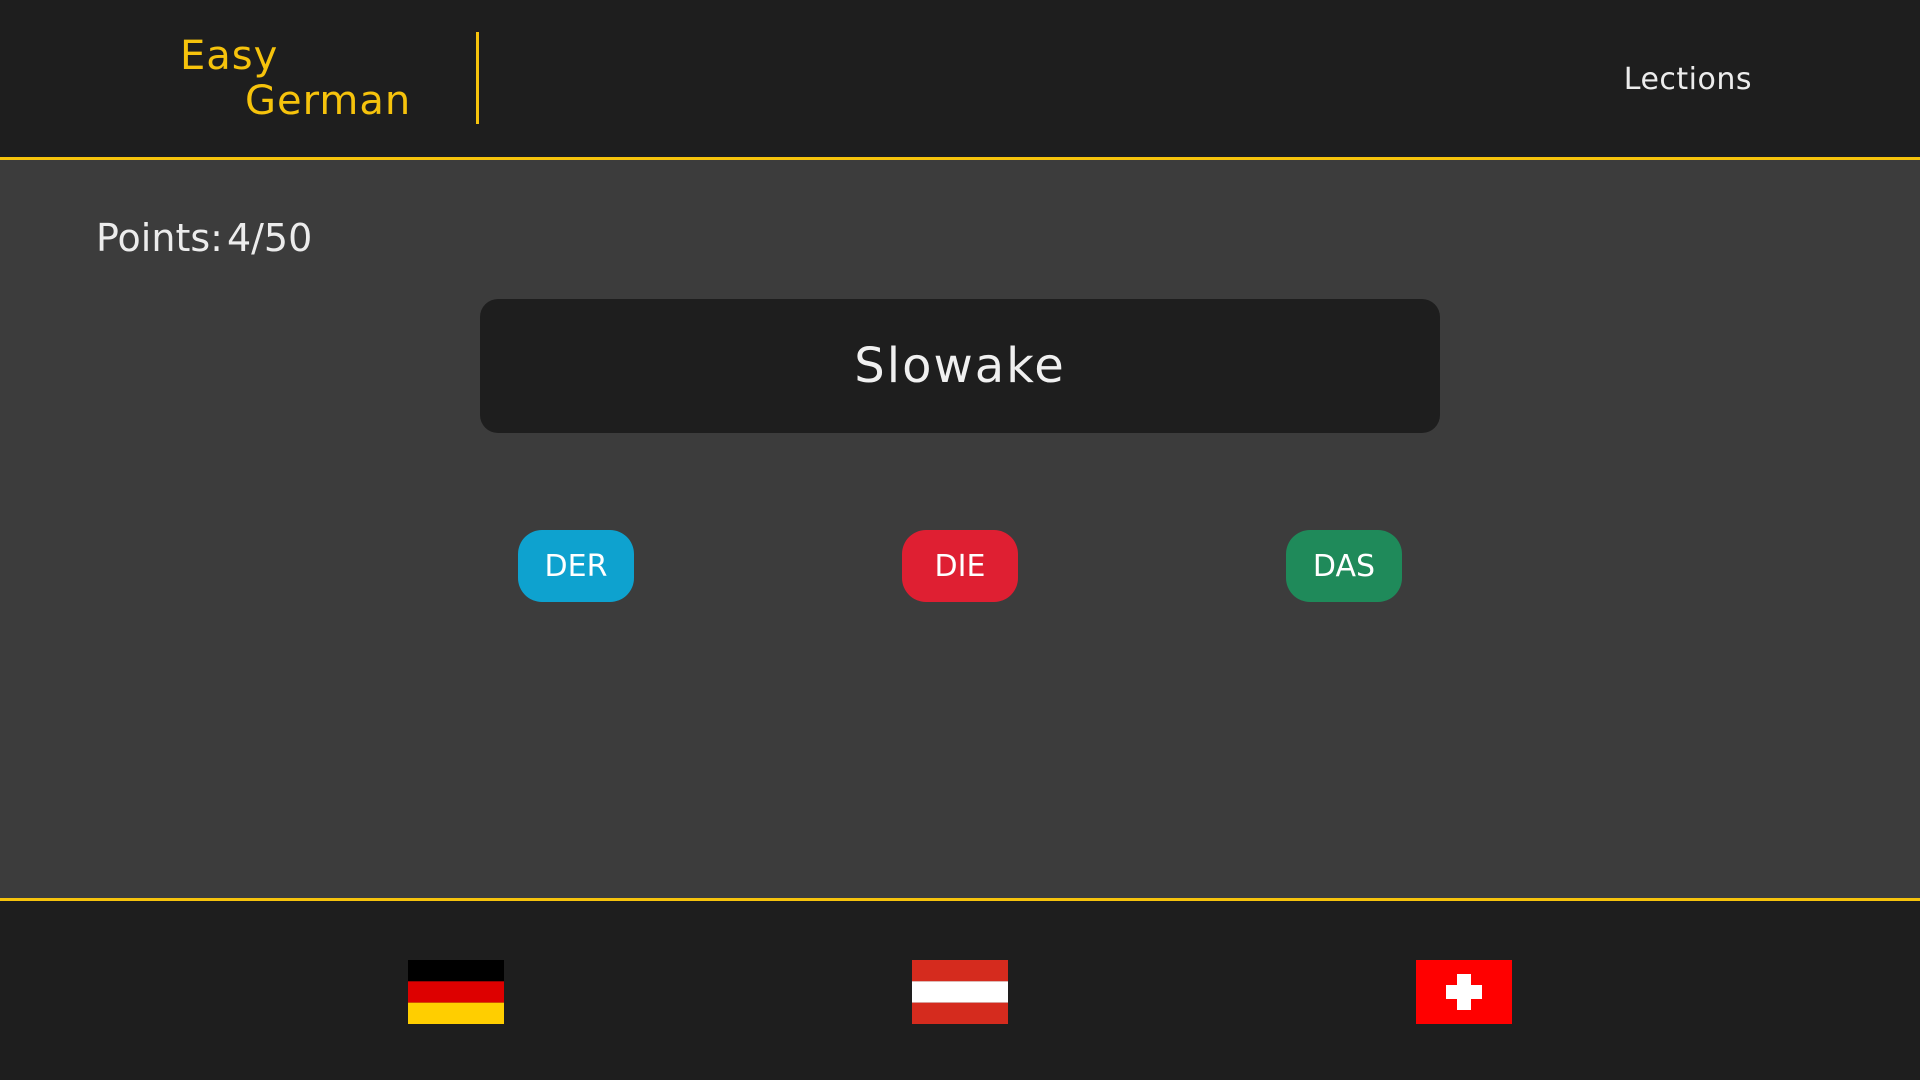  Describe the element at coordinates (960, 566) in the screenshot. I see `die-button: DIE` at that location.